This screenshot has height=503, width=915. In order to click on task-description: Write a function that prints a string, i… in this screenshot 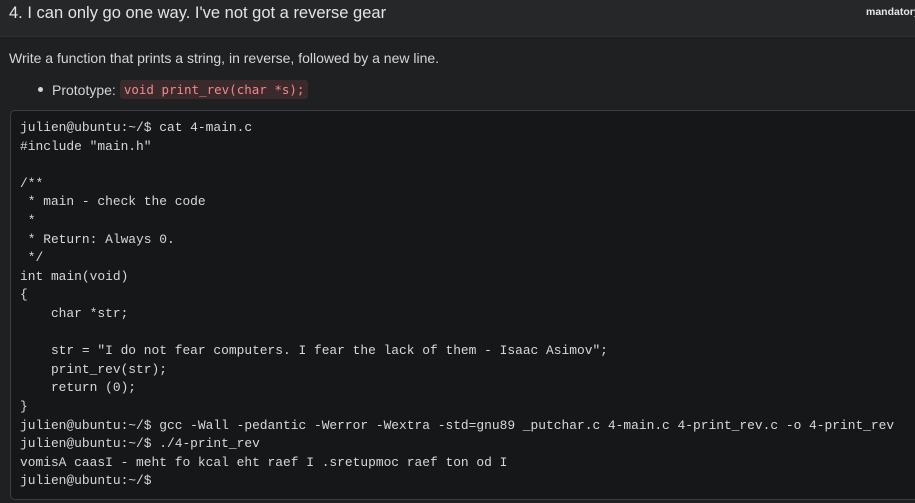, I will do `click(224, 58)`.